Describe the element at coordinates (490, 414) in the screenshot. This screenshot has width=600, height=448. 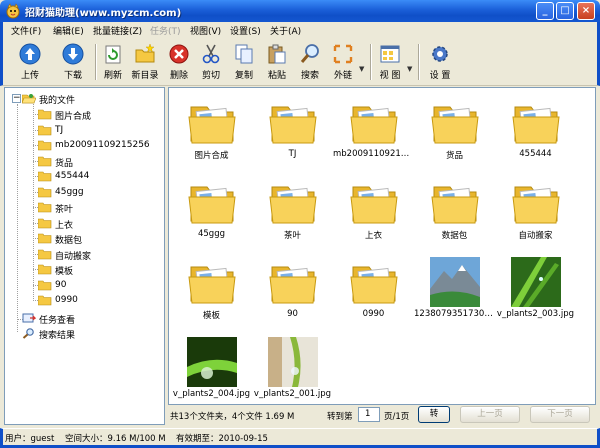
I see `prev-page-button: 上一页` at that location.